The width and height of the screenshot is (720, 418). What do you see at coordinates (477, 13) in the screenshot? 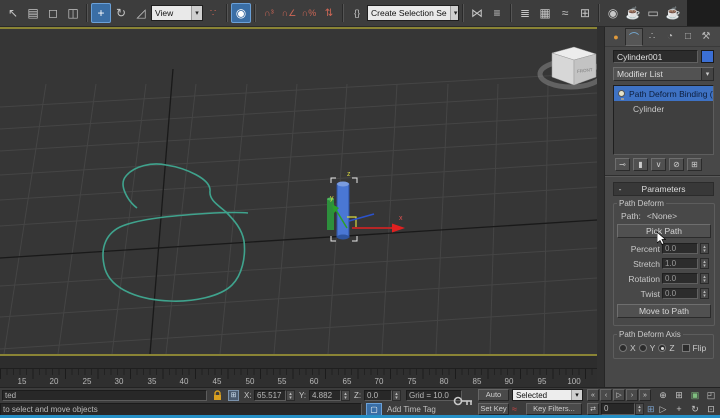
I see `mirror-icon: ⋈` at bounding box center [477, 13].